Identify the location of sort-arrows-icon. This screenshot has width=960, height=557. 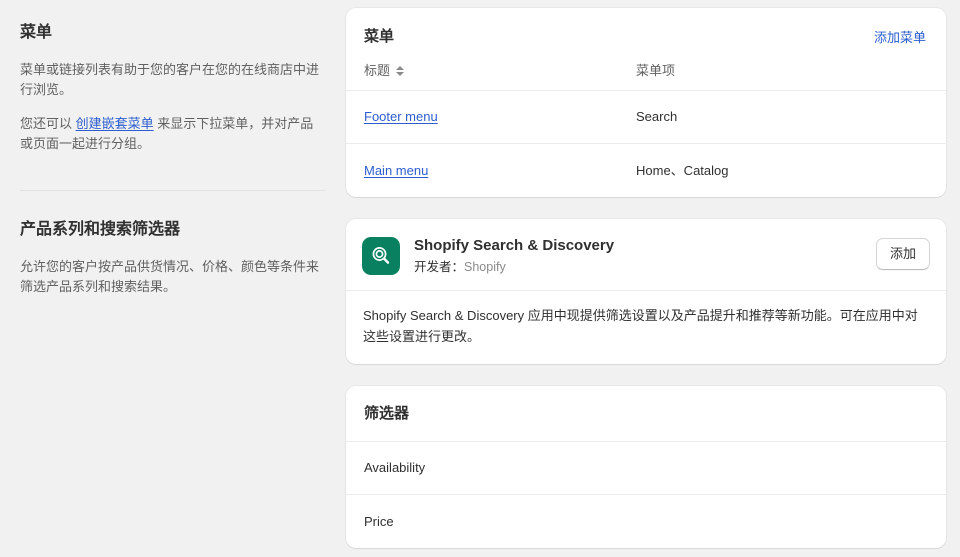
(399, 71).